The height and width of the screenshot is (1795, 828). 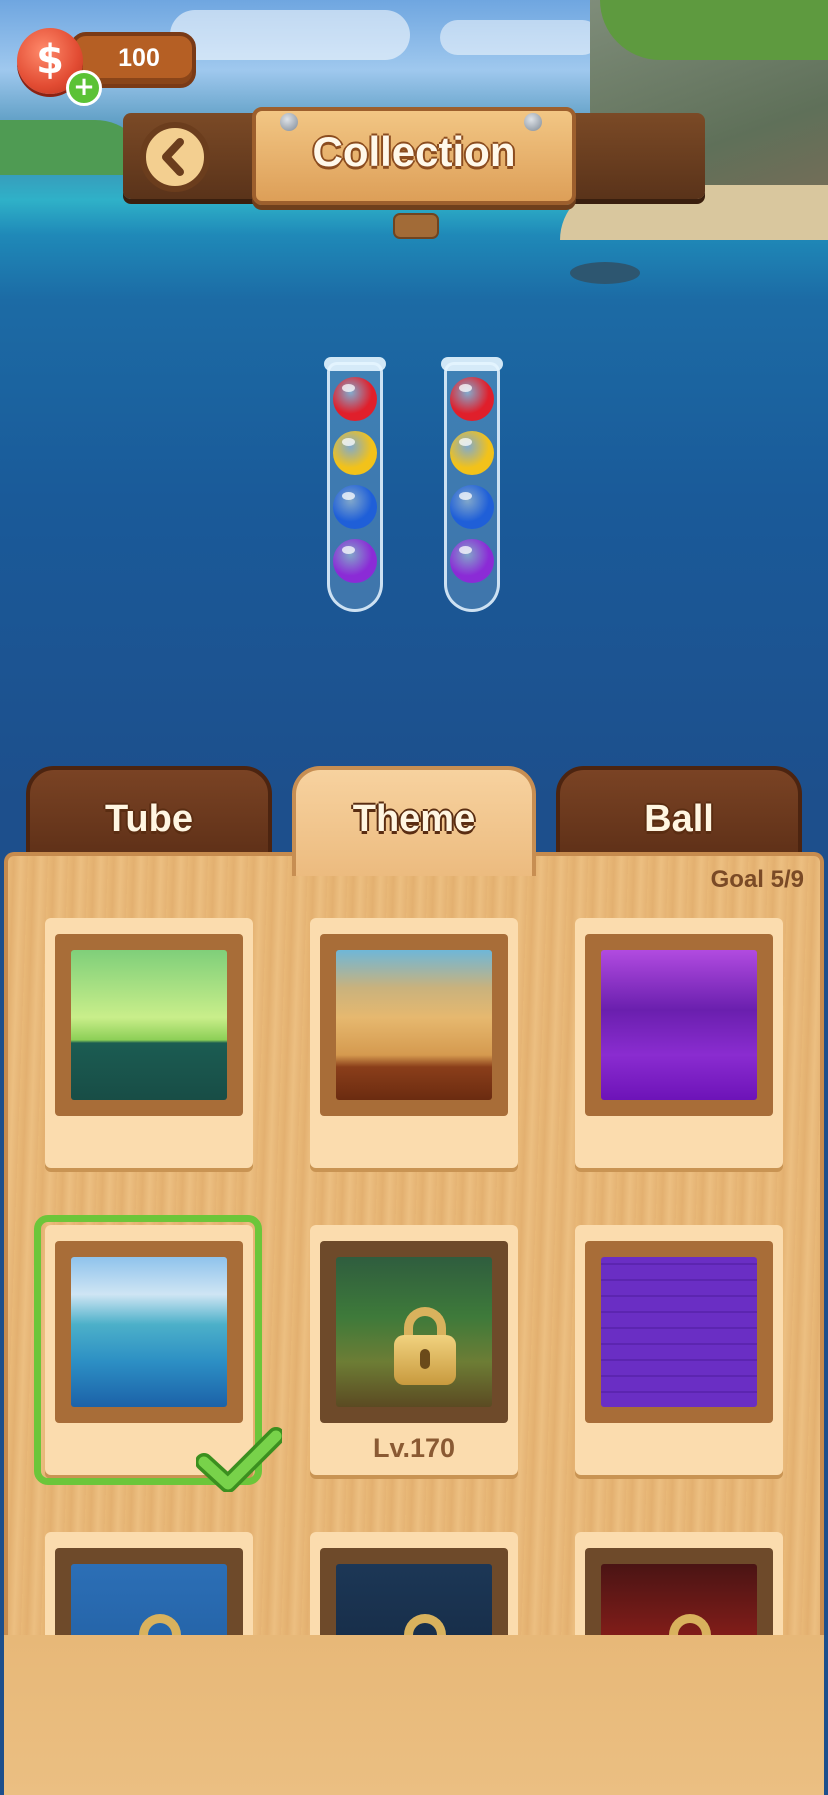 I want to click on tab-label: Ball, so click(x=679, y=819).